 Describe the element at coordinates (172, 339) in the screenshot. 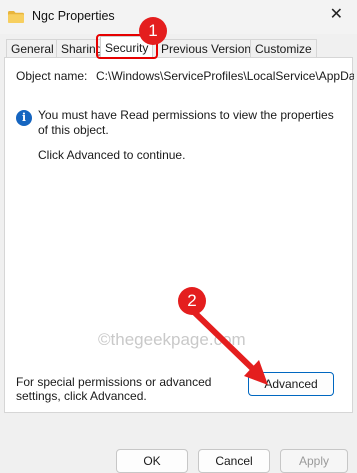

I see `watermark: ©thegeekpage.com` at that location.